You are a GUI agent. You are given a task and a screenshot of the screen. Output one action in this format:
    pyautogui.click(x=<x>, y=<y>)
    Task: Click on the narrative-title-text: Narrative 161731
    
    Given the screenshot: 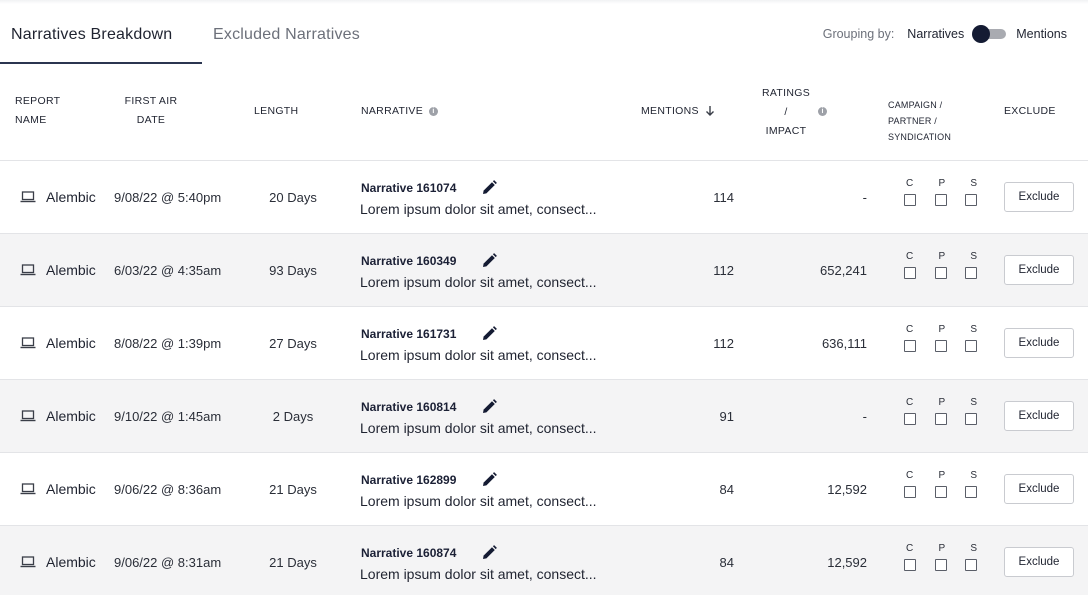 What is the action you would take?
    pyautogui.click(x=408, y=334)
    